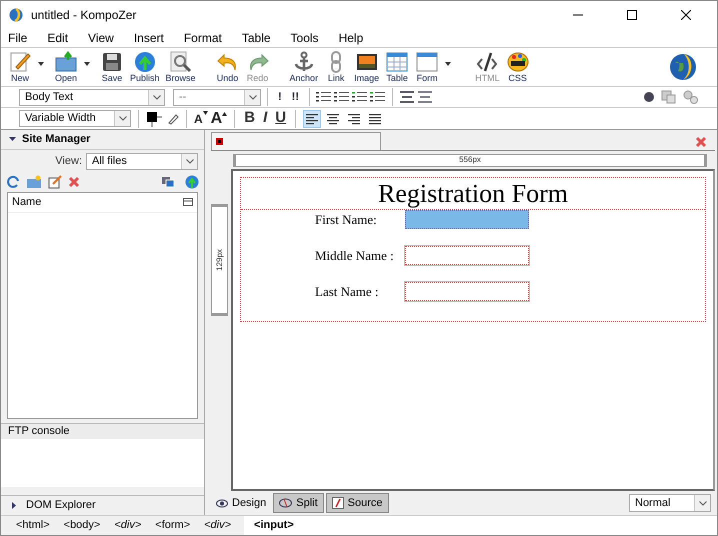 The width and height of the screenshot is (718, 536). Describe the element at coordinates (487, 61) in the screenshot. I see `code-tag-icon` at that location.